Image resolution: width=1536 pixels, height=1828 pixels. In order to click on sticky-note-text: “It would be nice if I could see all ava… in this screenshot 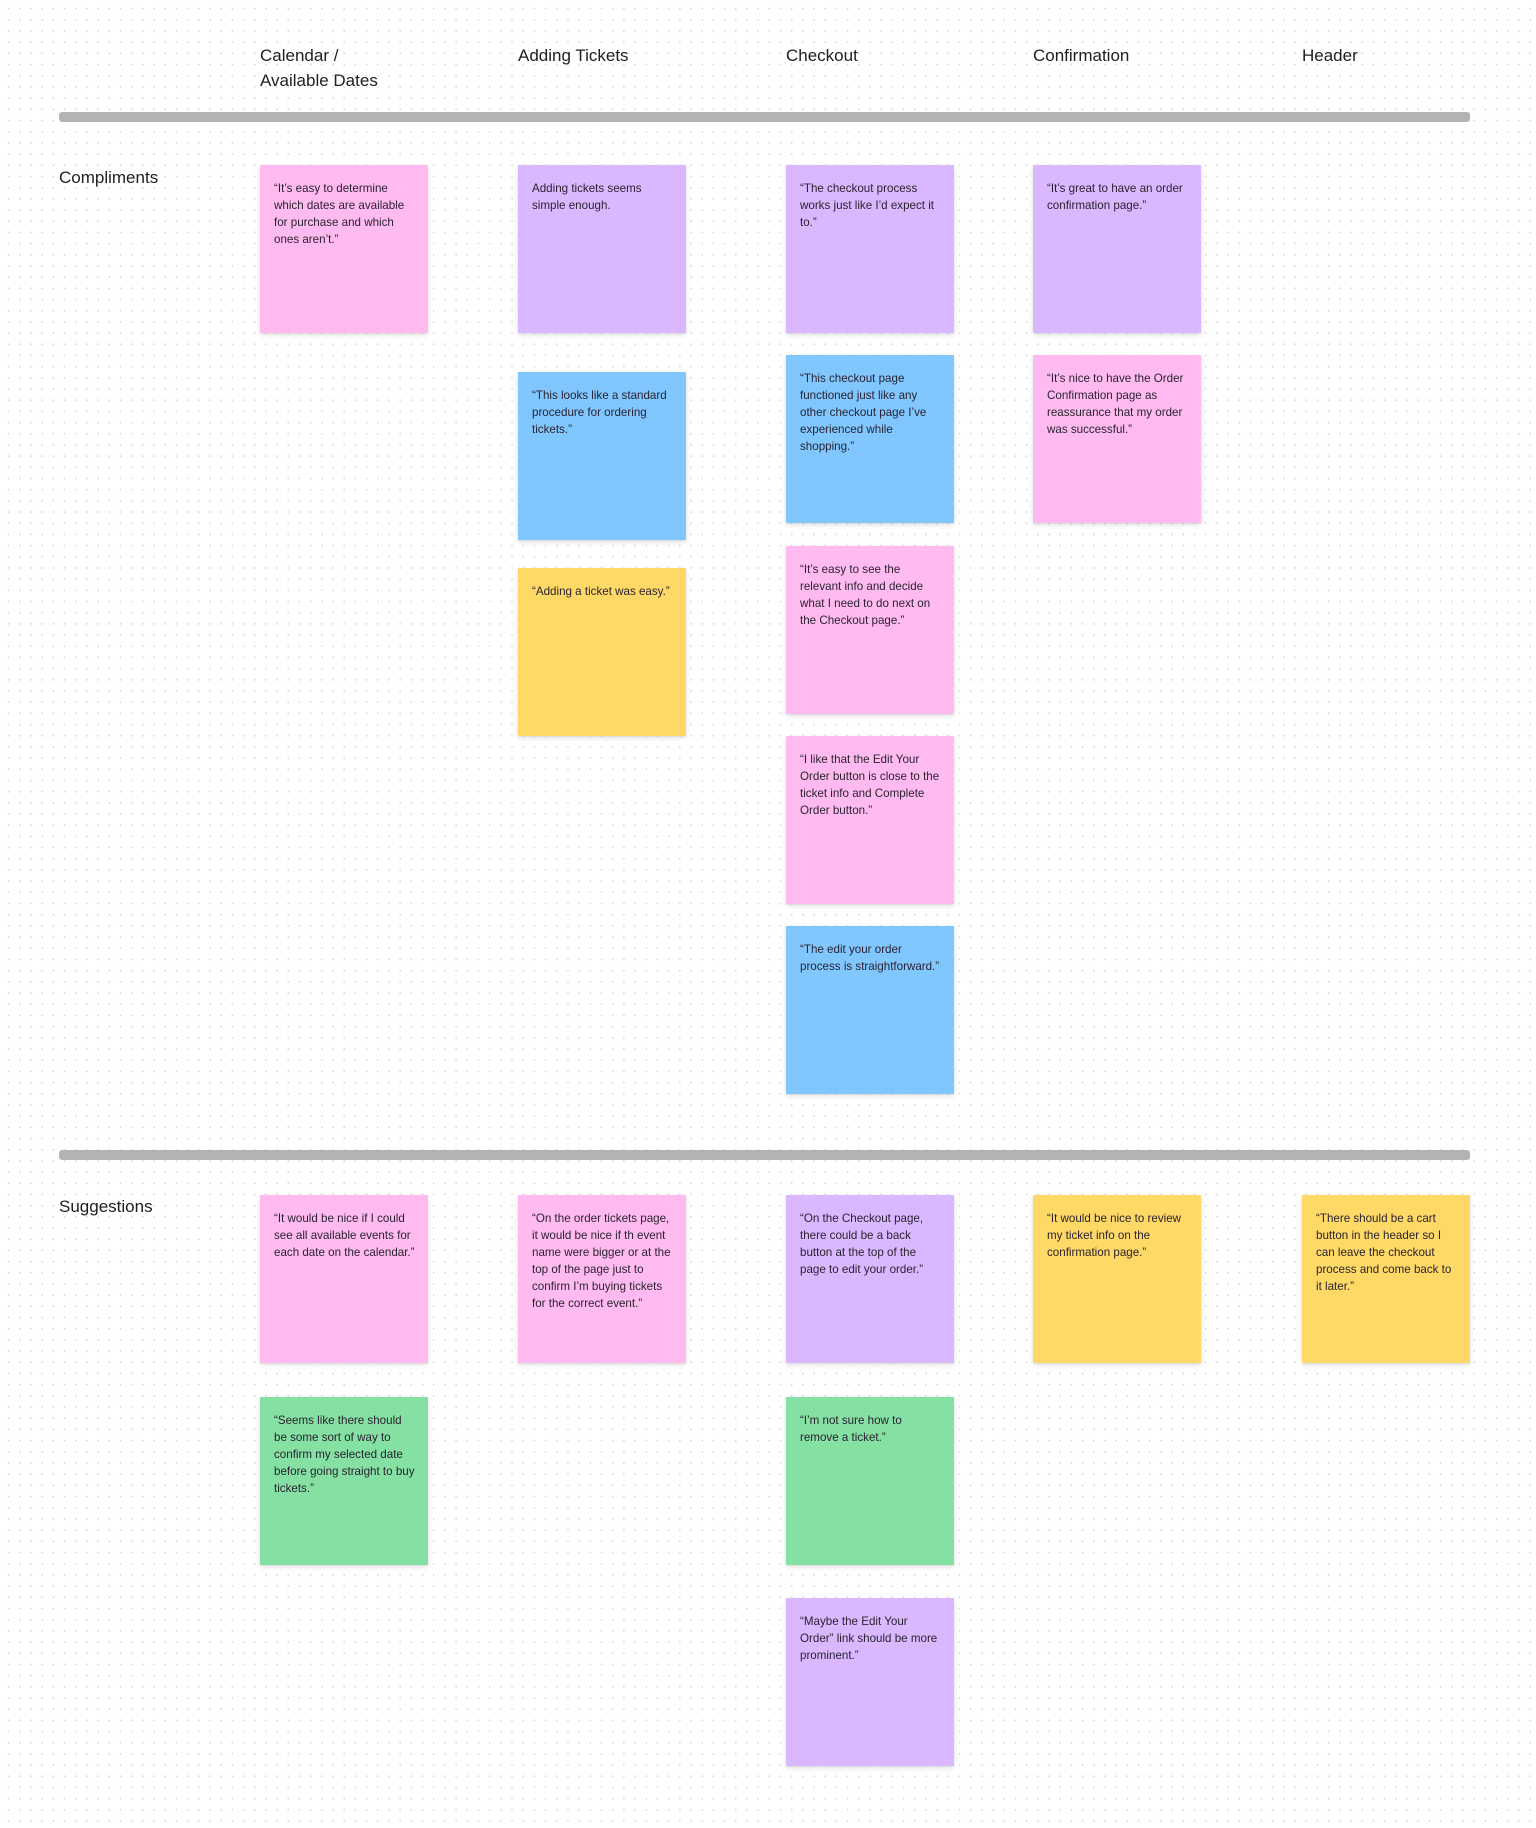, I will do `click(344, 1235)`.